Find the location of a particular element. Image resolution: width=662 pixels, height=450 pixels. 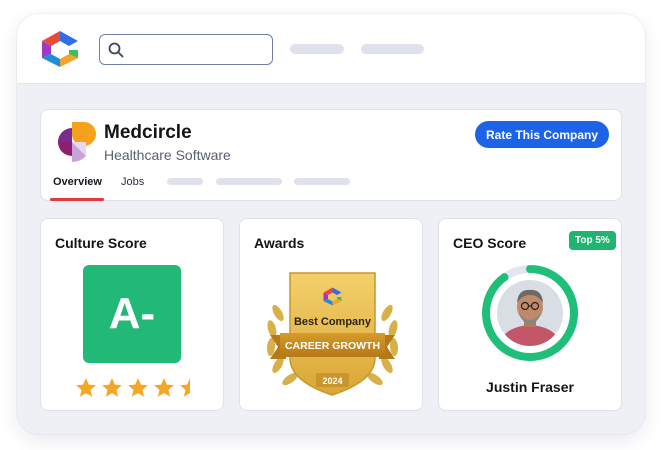

award-year-text: 2024 is located at coordinates (332, 381).